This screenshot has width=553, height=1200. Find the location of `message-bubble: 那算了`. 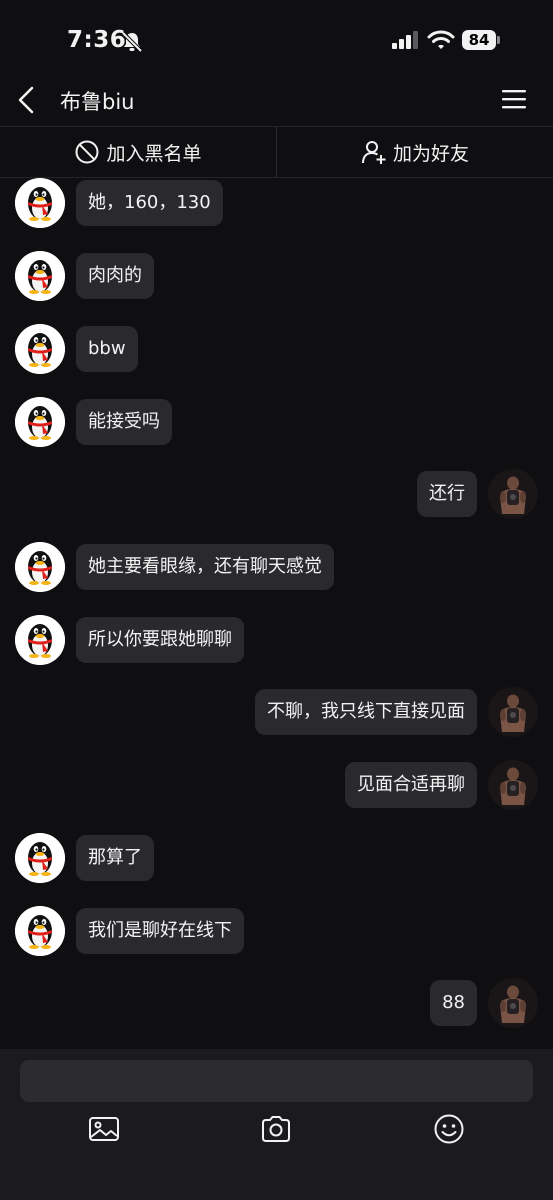

message-bubble: 那算了 is located at coordinates (115, 858).